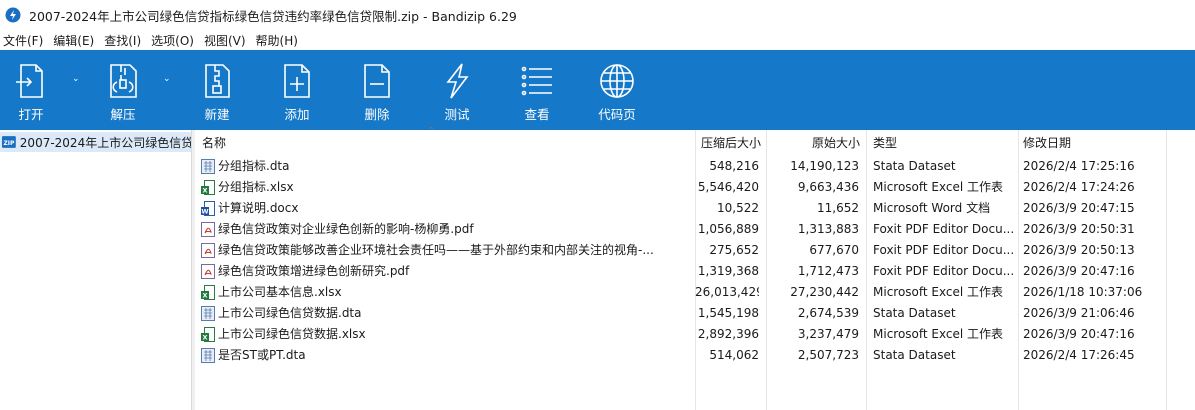  Describe the element at coordinates (297, 114) in the screenshot. I see `add-label: 添加` at that location.